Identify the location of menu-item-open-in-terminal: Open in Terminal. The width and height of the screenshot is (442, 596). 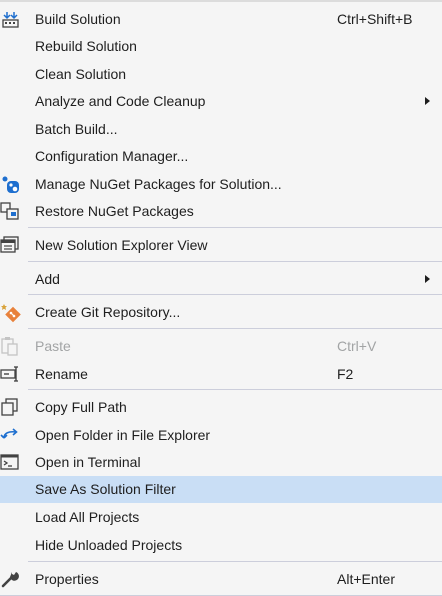
(221, 462).